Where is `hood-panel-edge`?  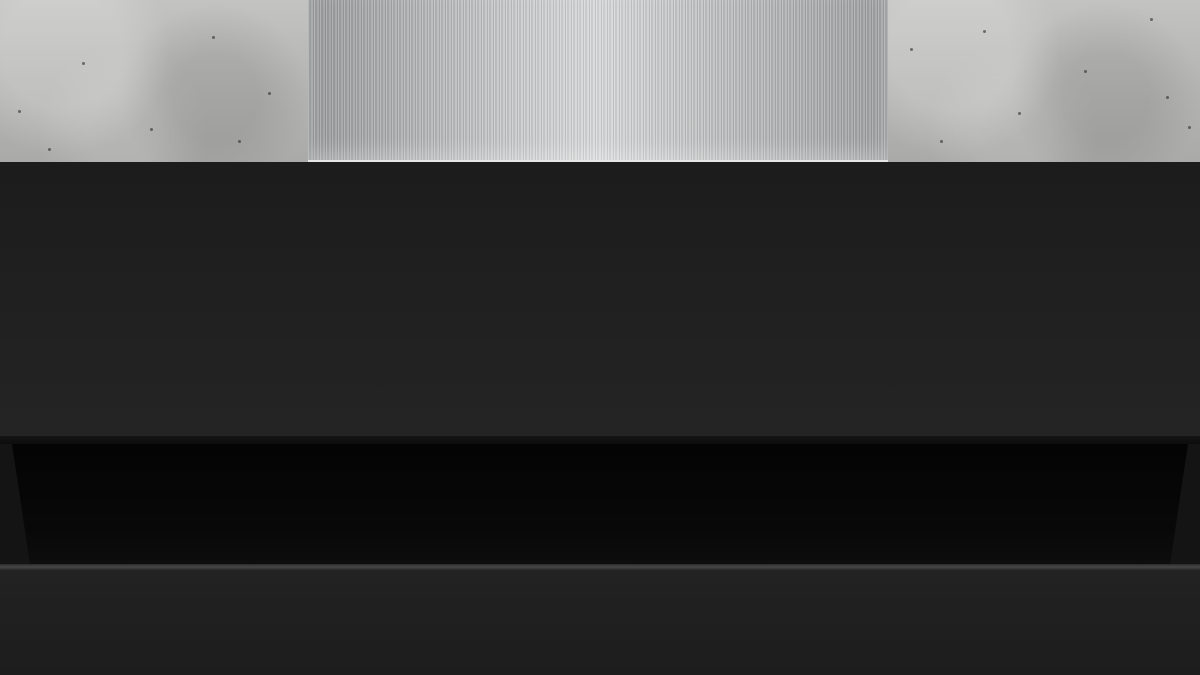
hood-panel-edge is located at coordinates (600, 440).